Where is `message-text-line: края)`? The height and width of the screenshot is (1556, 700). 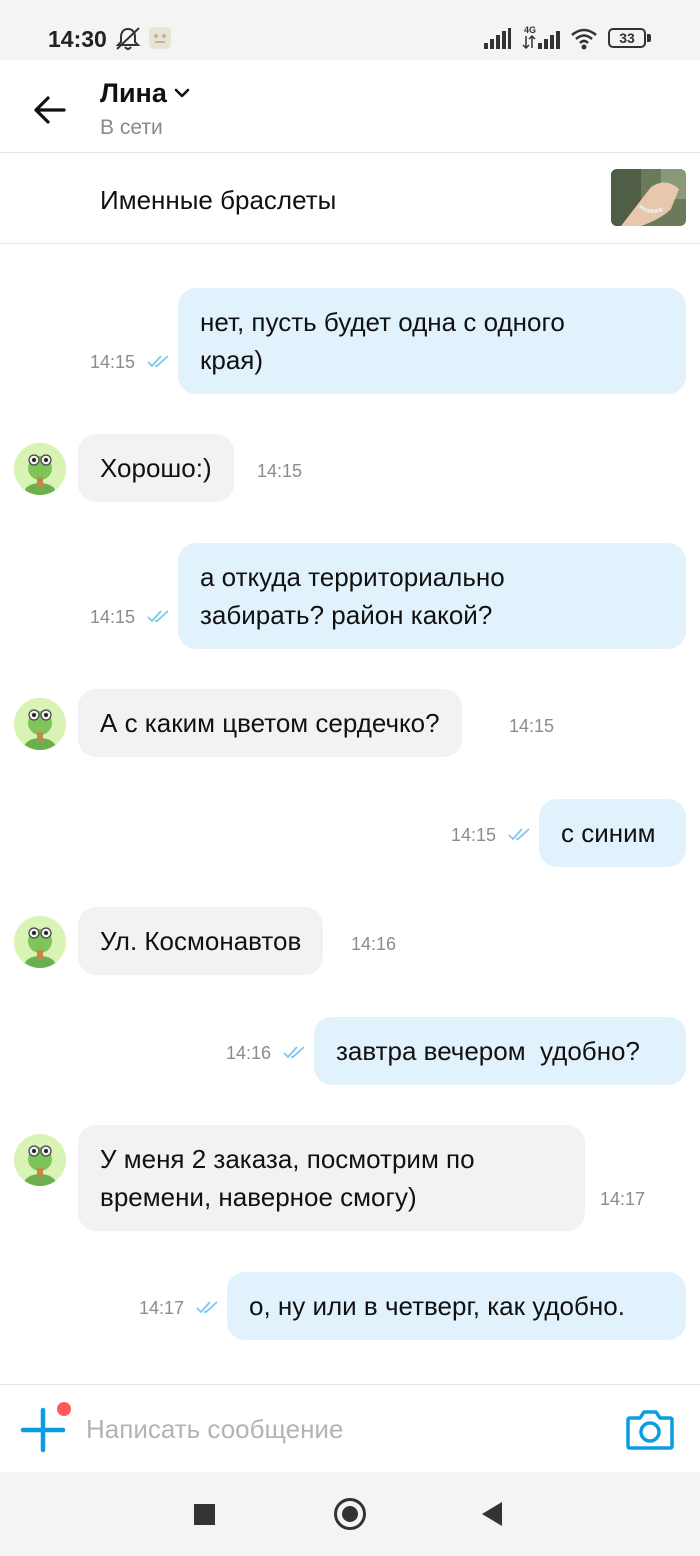
message-text-line: края) is located at coordinates (232, 360).